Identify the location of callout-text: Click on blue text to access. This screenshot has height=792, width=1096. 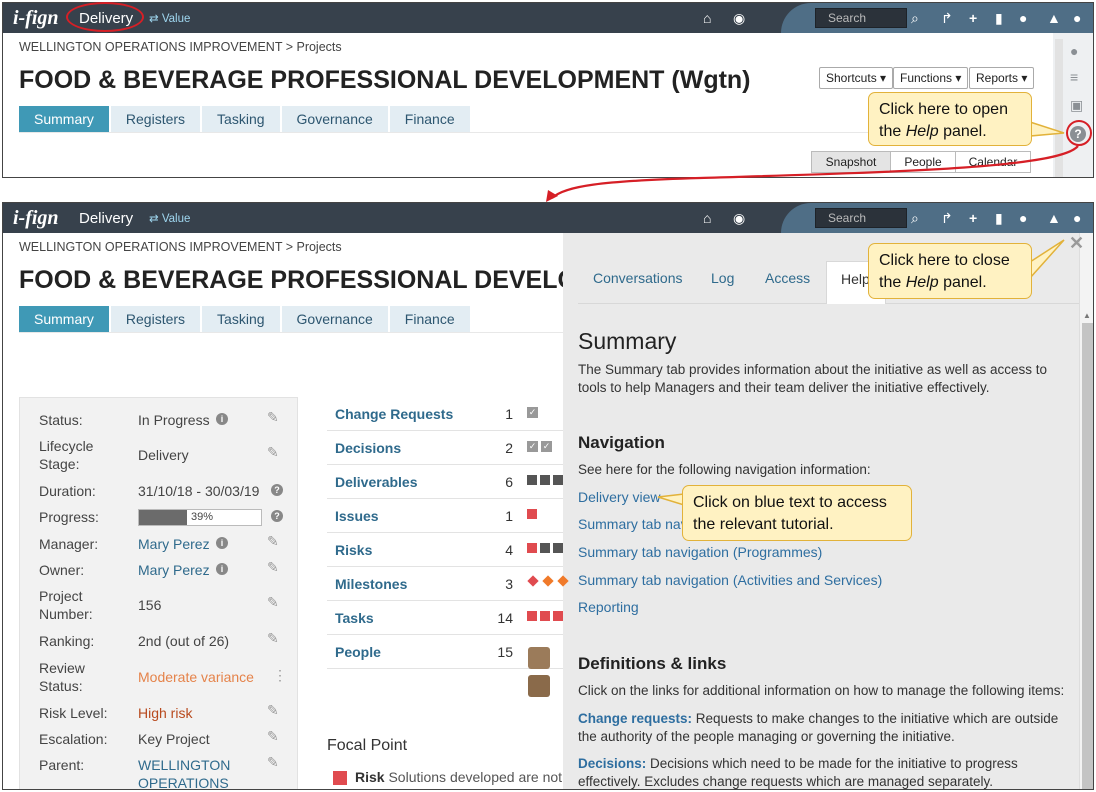
(790, 502).